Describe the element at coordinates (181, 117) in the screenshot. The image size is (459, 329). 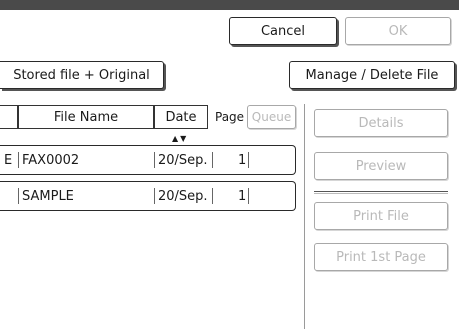
I see `column-header-date: Date` at that location.